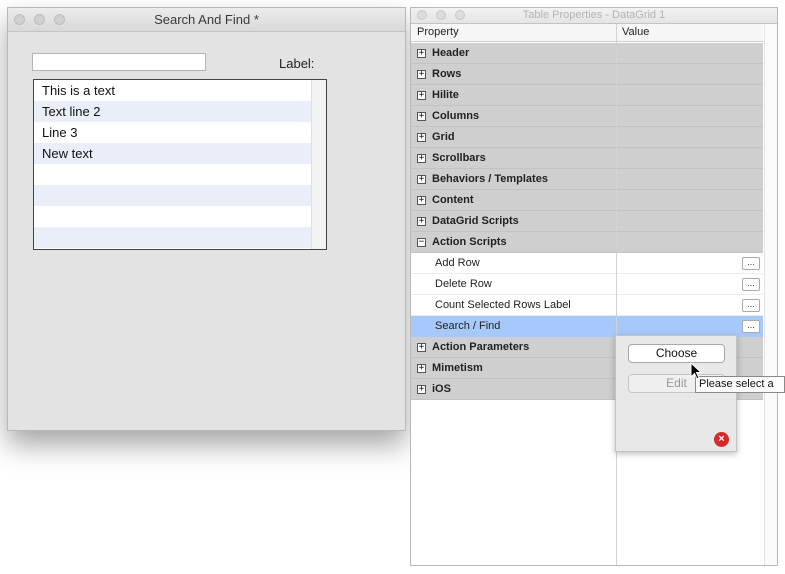  I want to click on group-label: Scrollbars, so click(459, 158).